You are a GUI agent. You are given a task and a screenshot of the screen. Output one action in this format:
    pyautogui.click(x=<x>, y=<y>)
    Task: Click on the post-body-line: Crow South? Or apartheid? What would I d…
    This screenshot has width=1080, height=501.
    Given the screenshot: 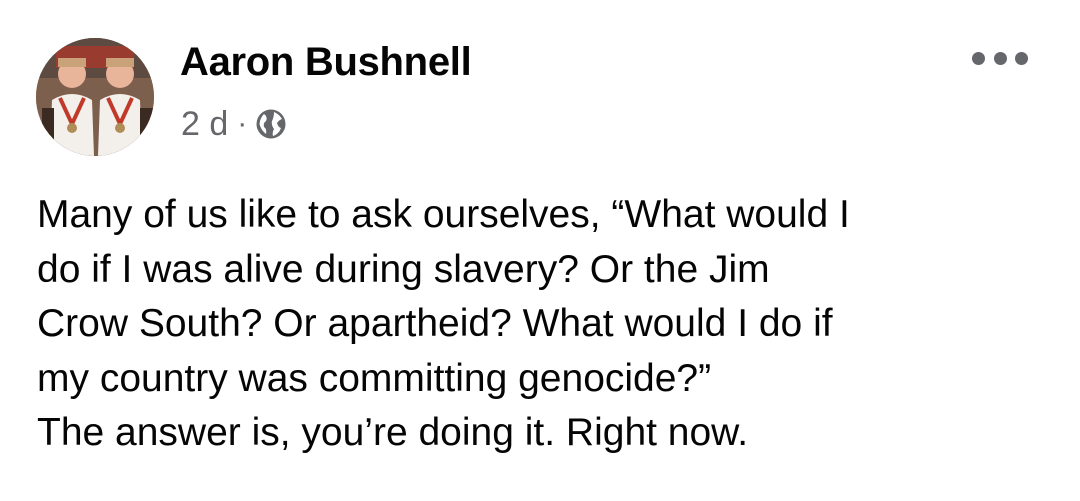 What is the action you would take?
    pyautogui.click(x=435, y=323)
    